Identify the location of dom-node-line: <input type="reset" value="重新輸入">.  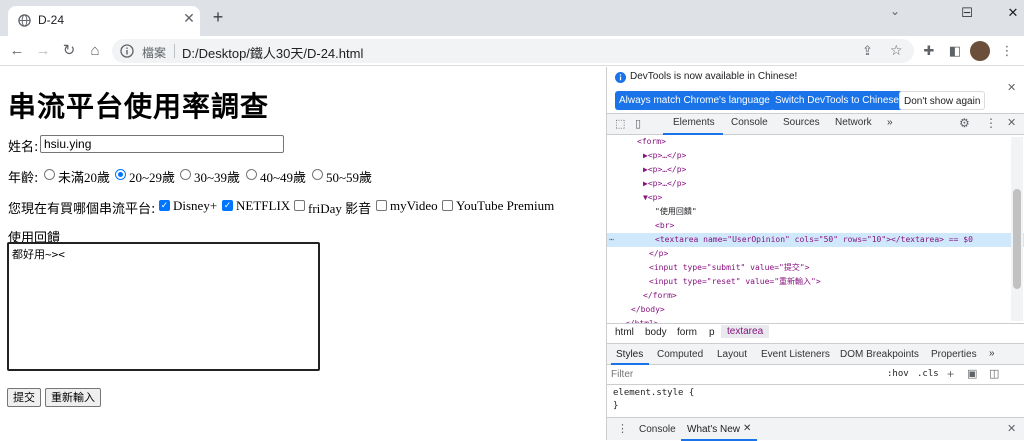
(815, 282).